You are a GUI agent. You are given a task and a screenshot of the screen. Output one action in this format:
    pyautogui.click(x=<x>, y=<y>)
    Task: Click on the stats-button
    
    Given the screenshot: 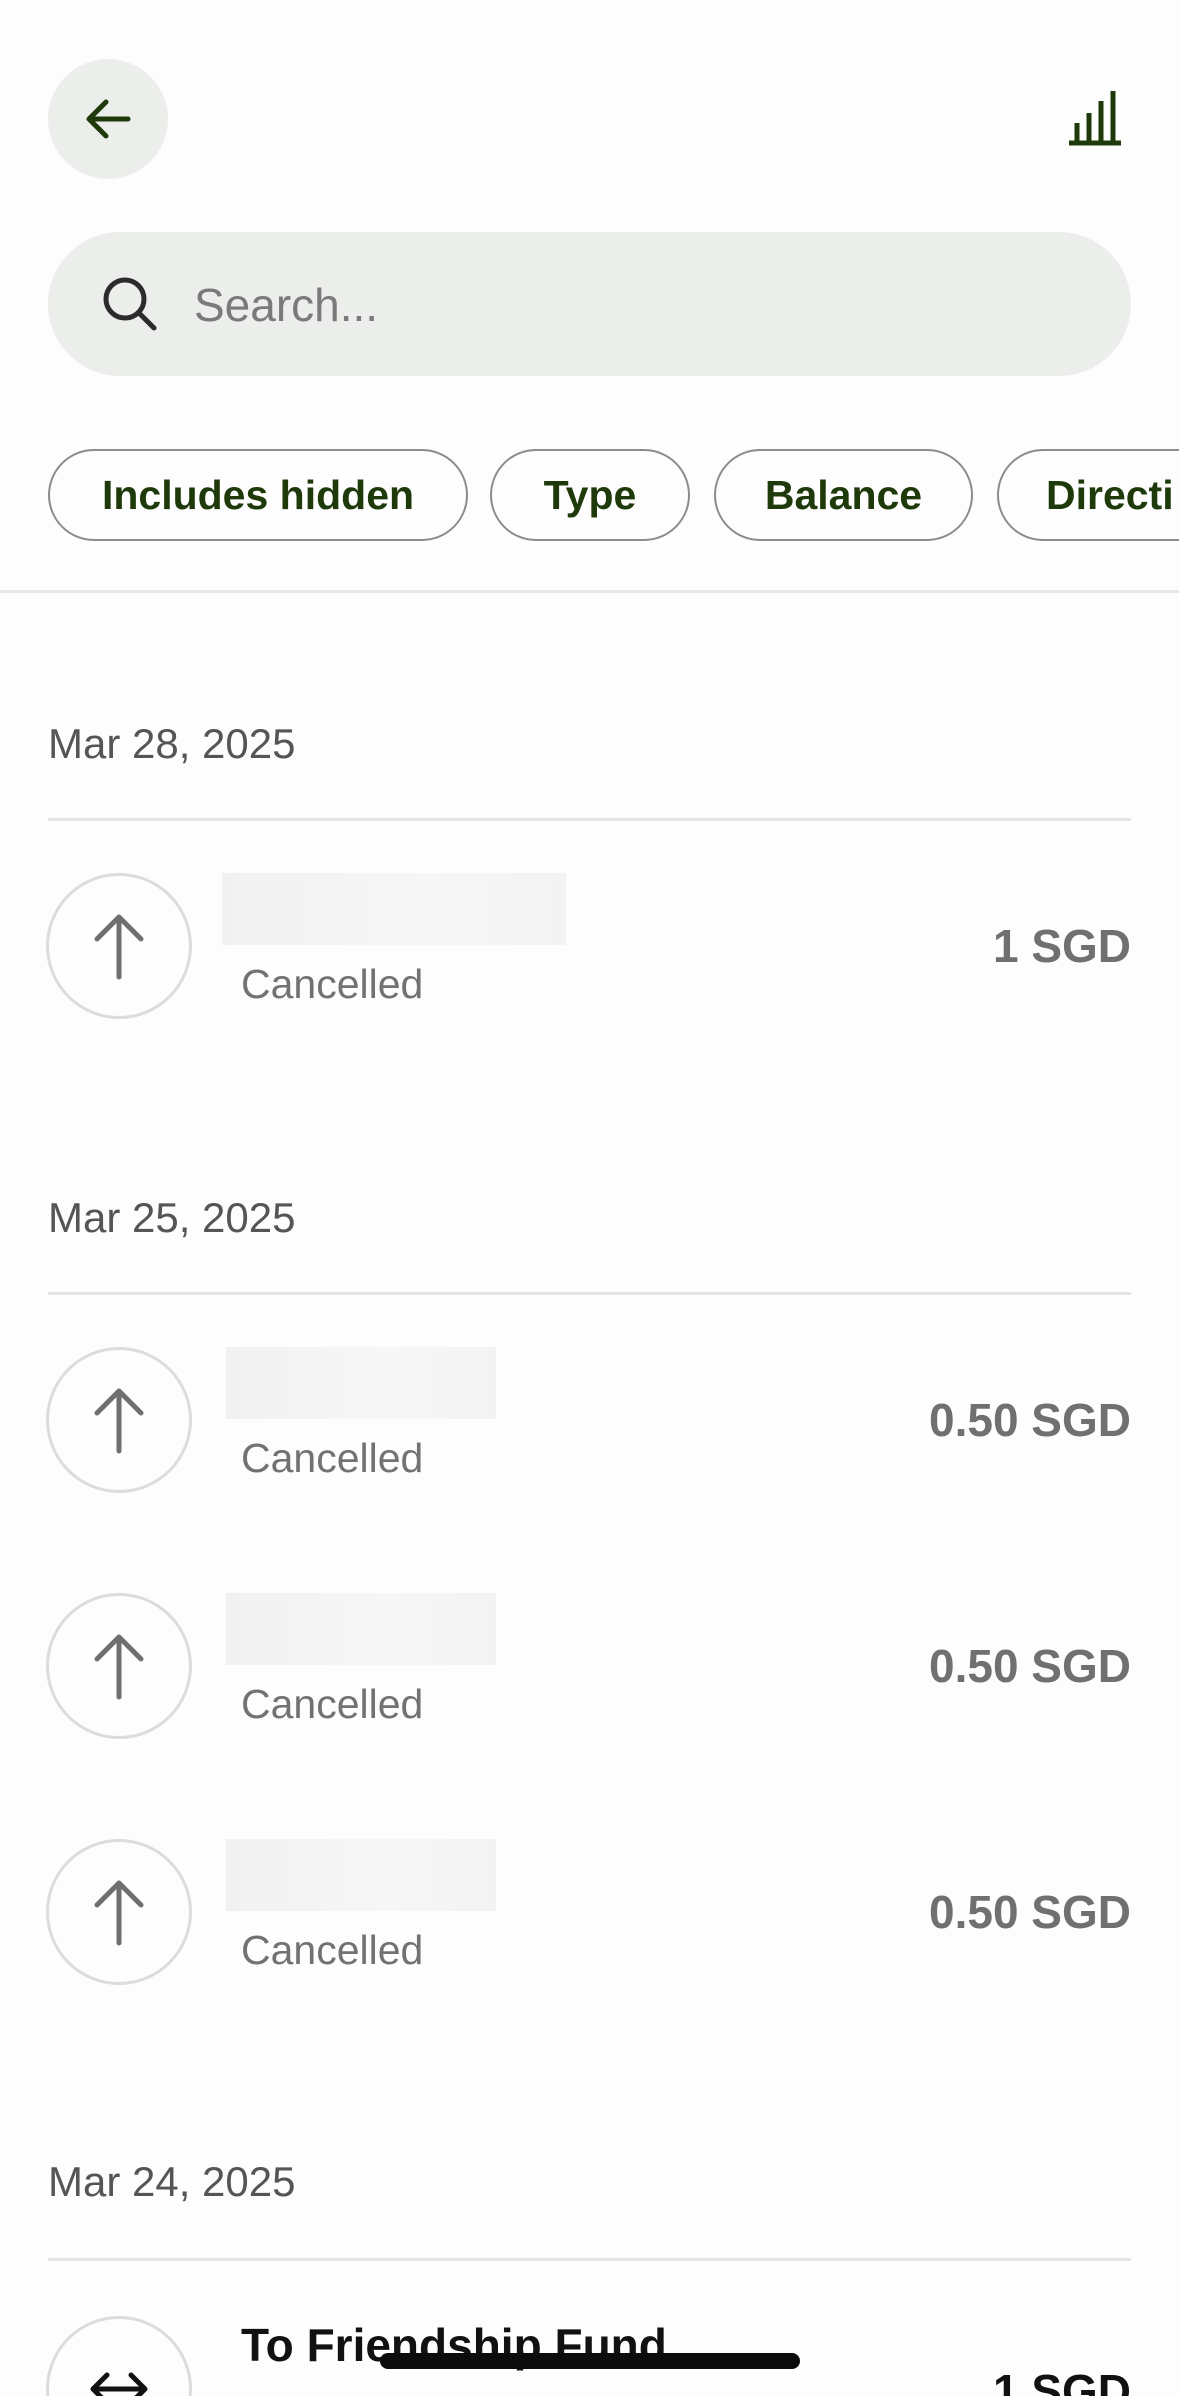 What is the action you would take?
    pyautogui.click(x=1095, y=117)
    